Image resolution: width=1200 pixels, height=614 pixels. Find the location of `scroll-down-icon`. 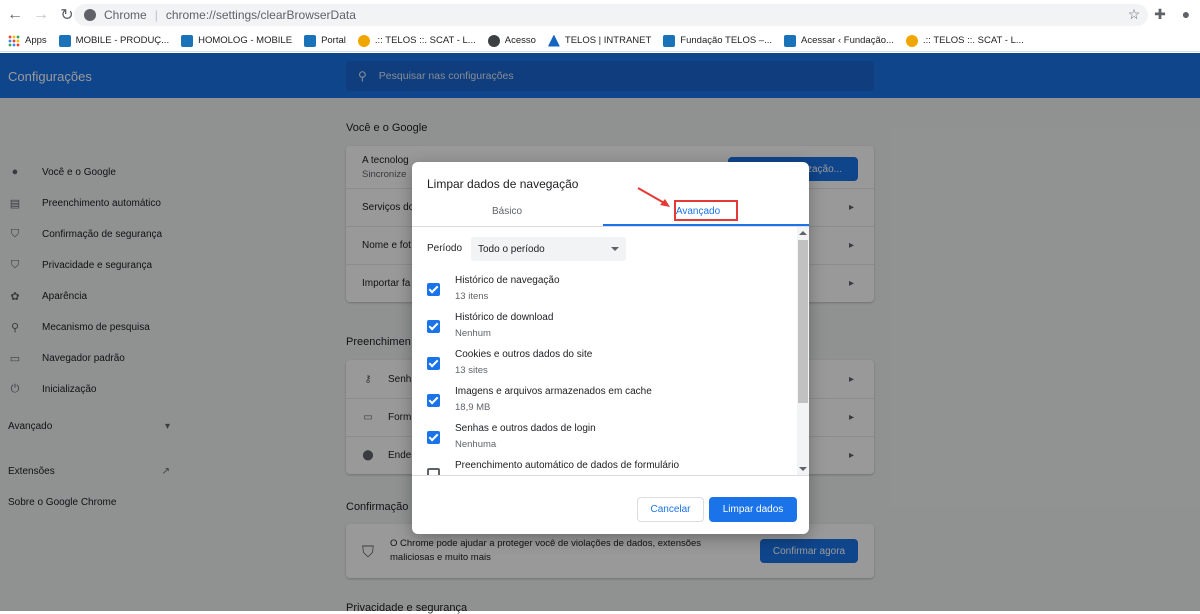

scroll-down-icon is located at coordinates (803, 469).